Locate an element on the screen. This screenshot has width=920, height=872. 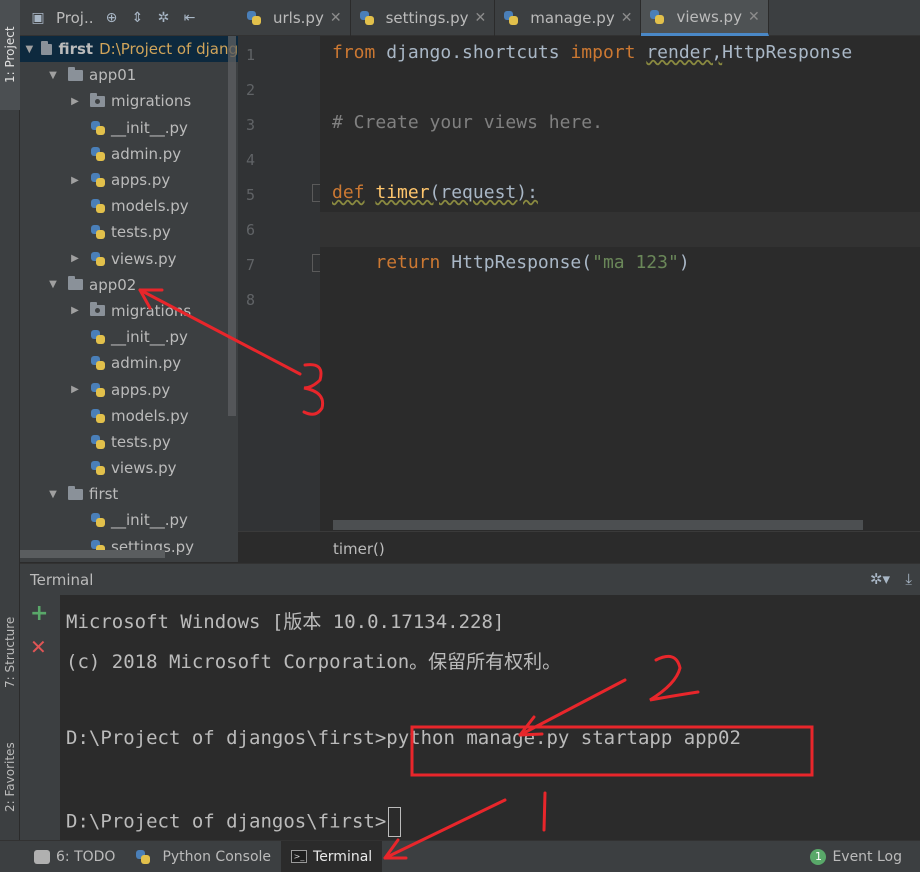
close-session-icon: ✕ is located at coordinates (38, 647).